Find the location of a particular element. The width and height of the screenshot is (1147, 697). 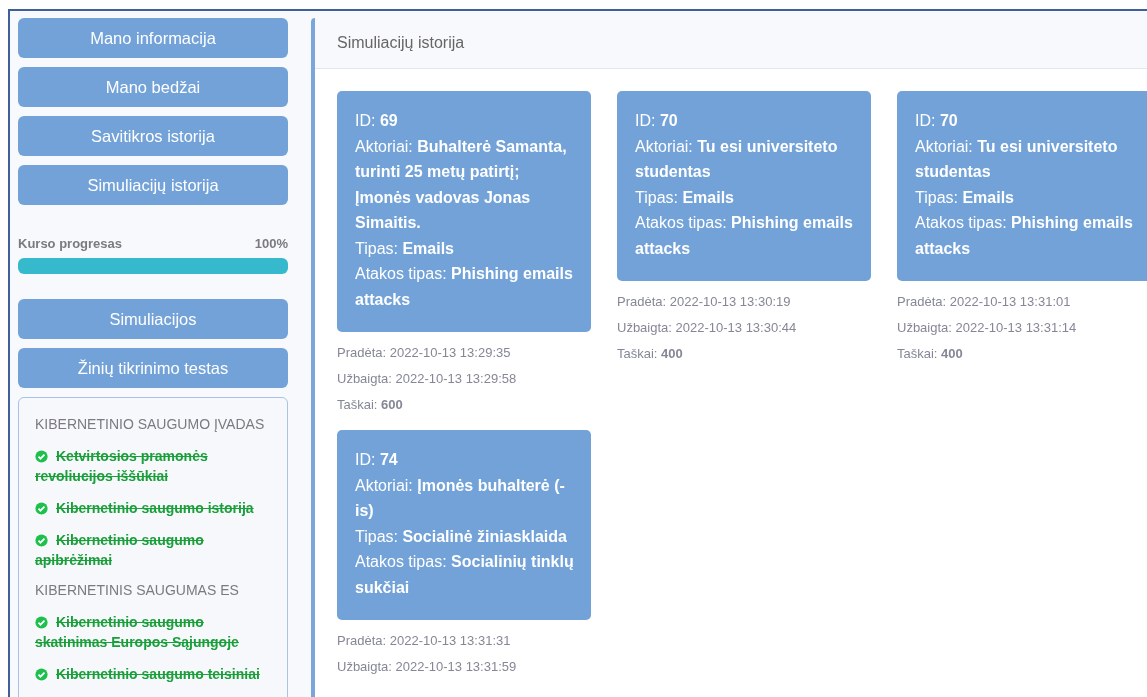

progress-label: Kurso progresas is located at coordinates (70, 243).